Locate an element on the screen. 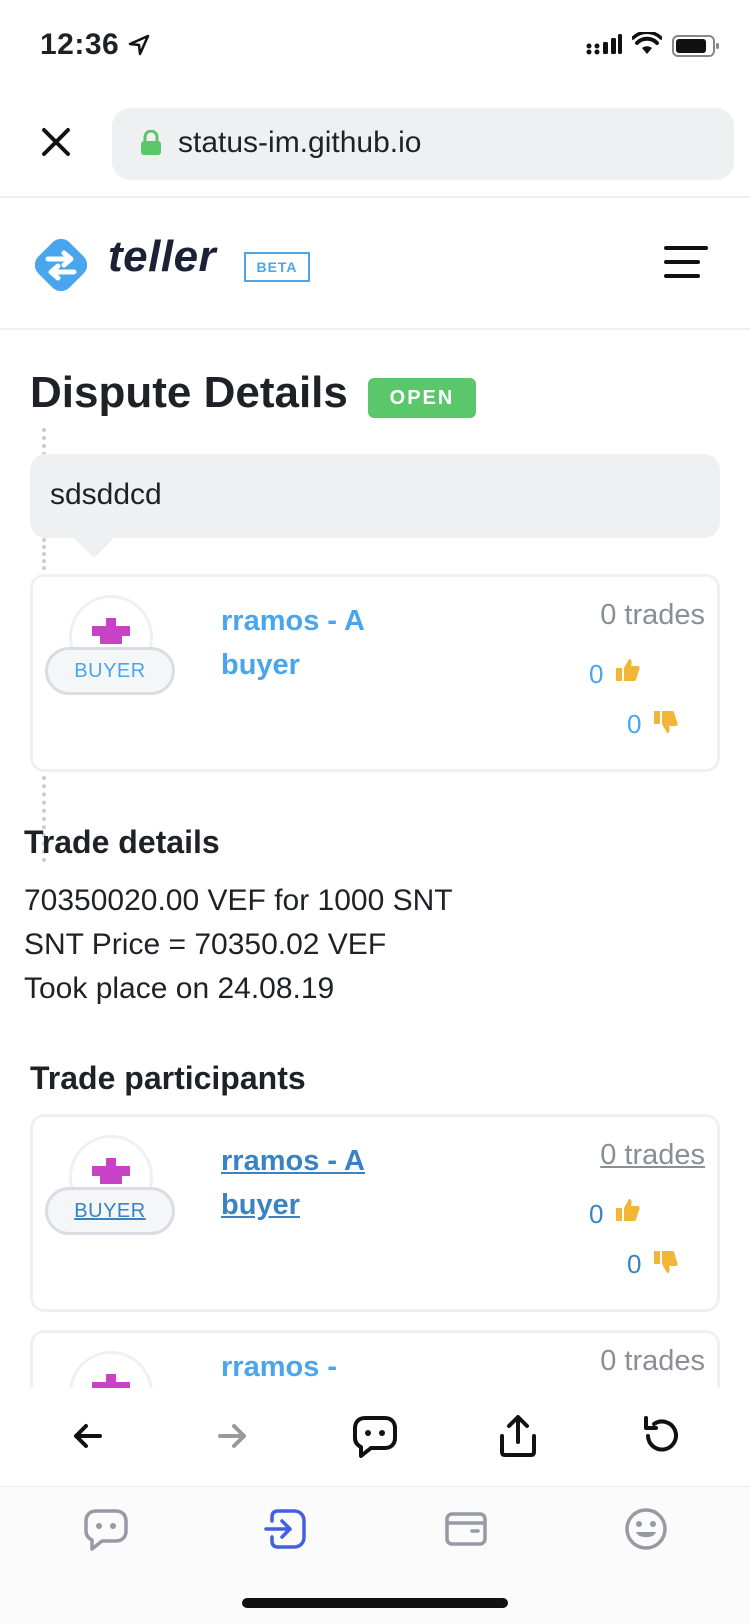  page-title: Dispute Details is located at coordinates (189, 392).